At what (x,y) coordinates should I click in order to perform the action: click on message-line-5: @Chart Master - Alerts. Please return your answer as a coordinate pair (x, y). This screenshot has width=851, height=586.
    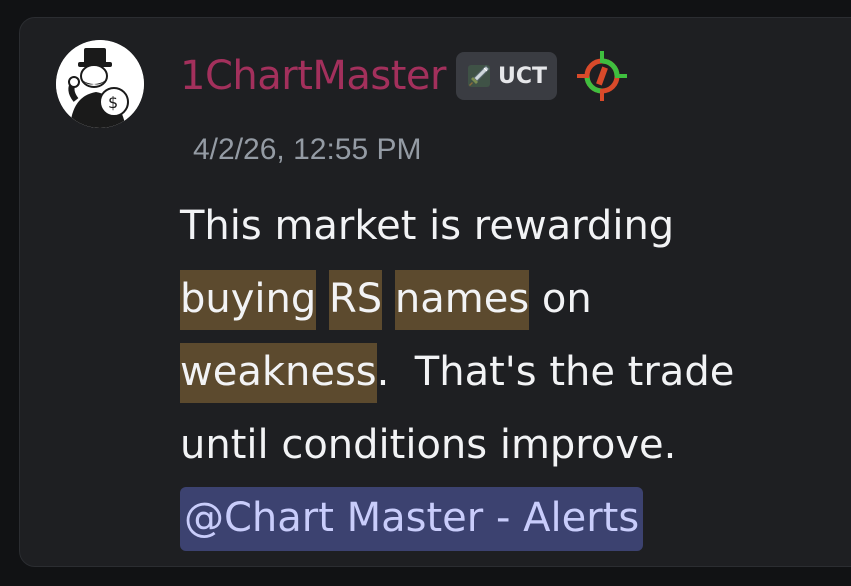
    Looking at the image, I should click on (500, 518).